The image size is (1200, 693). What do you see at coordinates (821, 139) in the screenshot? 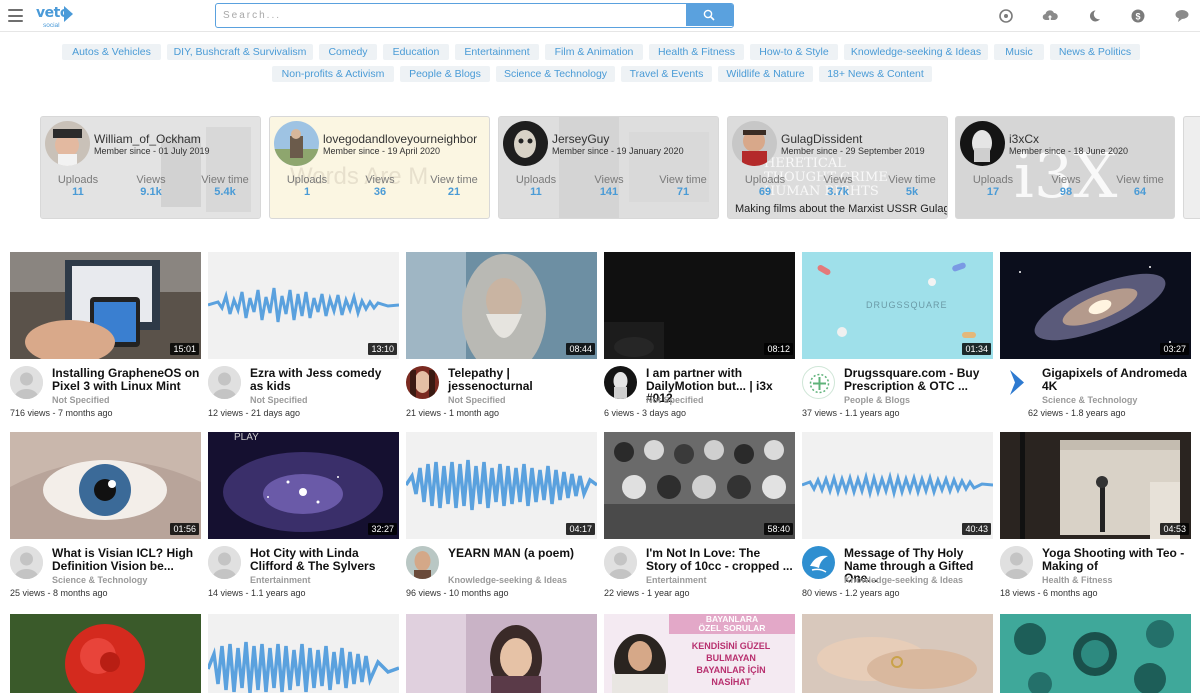
I see `channel-name: GulagDissident` at bounding box center [821, 139].